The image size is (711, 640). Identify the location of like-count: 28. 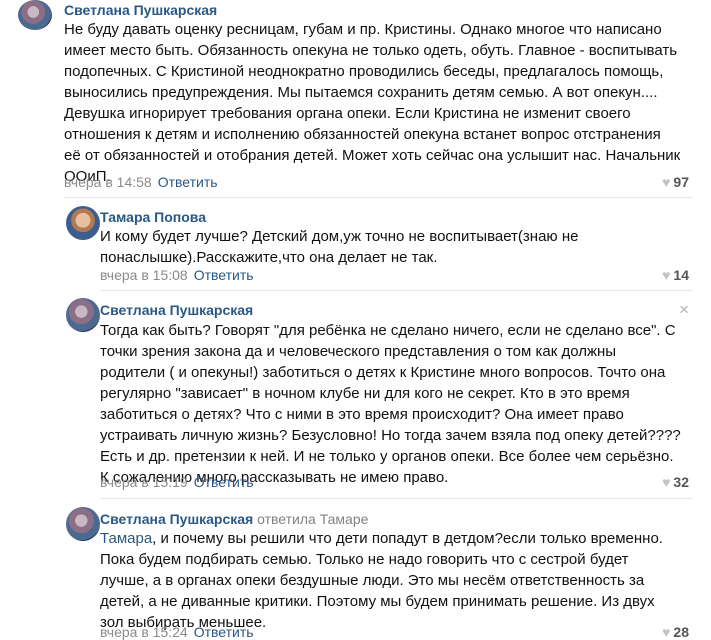
(681, 632).